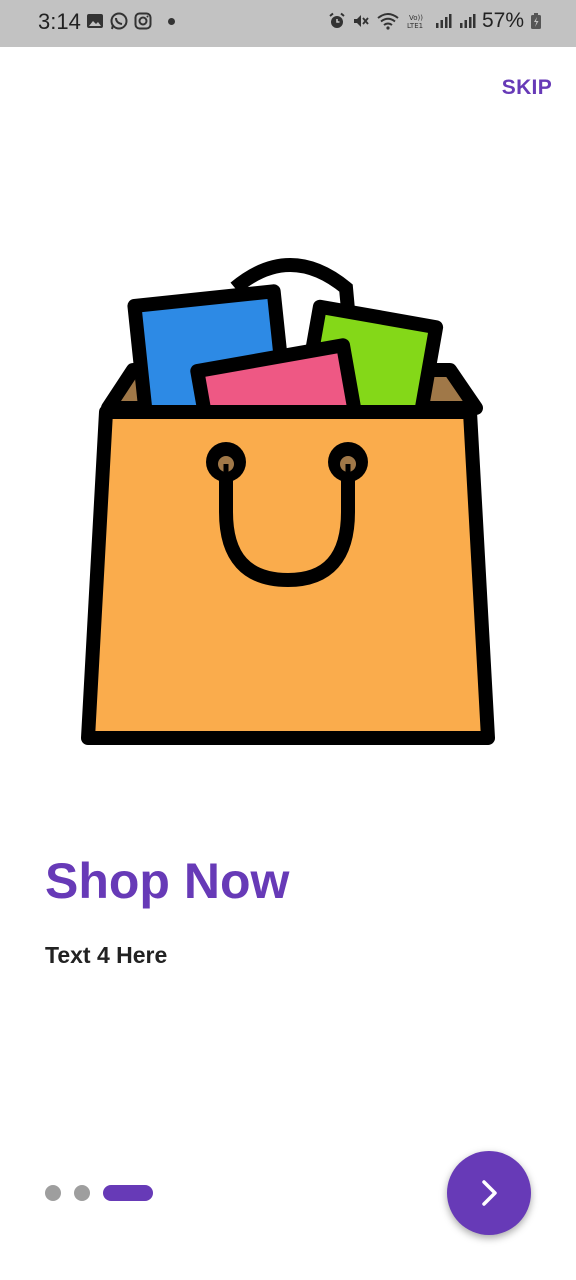  What do you see at coordinates (119, 21) in the screenshot?
I see `whatsapp-icon` at bounding box center [119, 21].